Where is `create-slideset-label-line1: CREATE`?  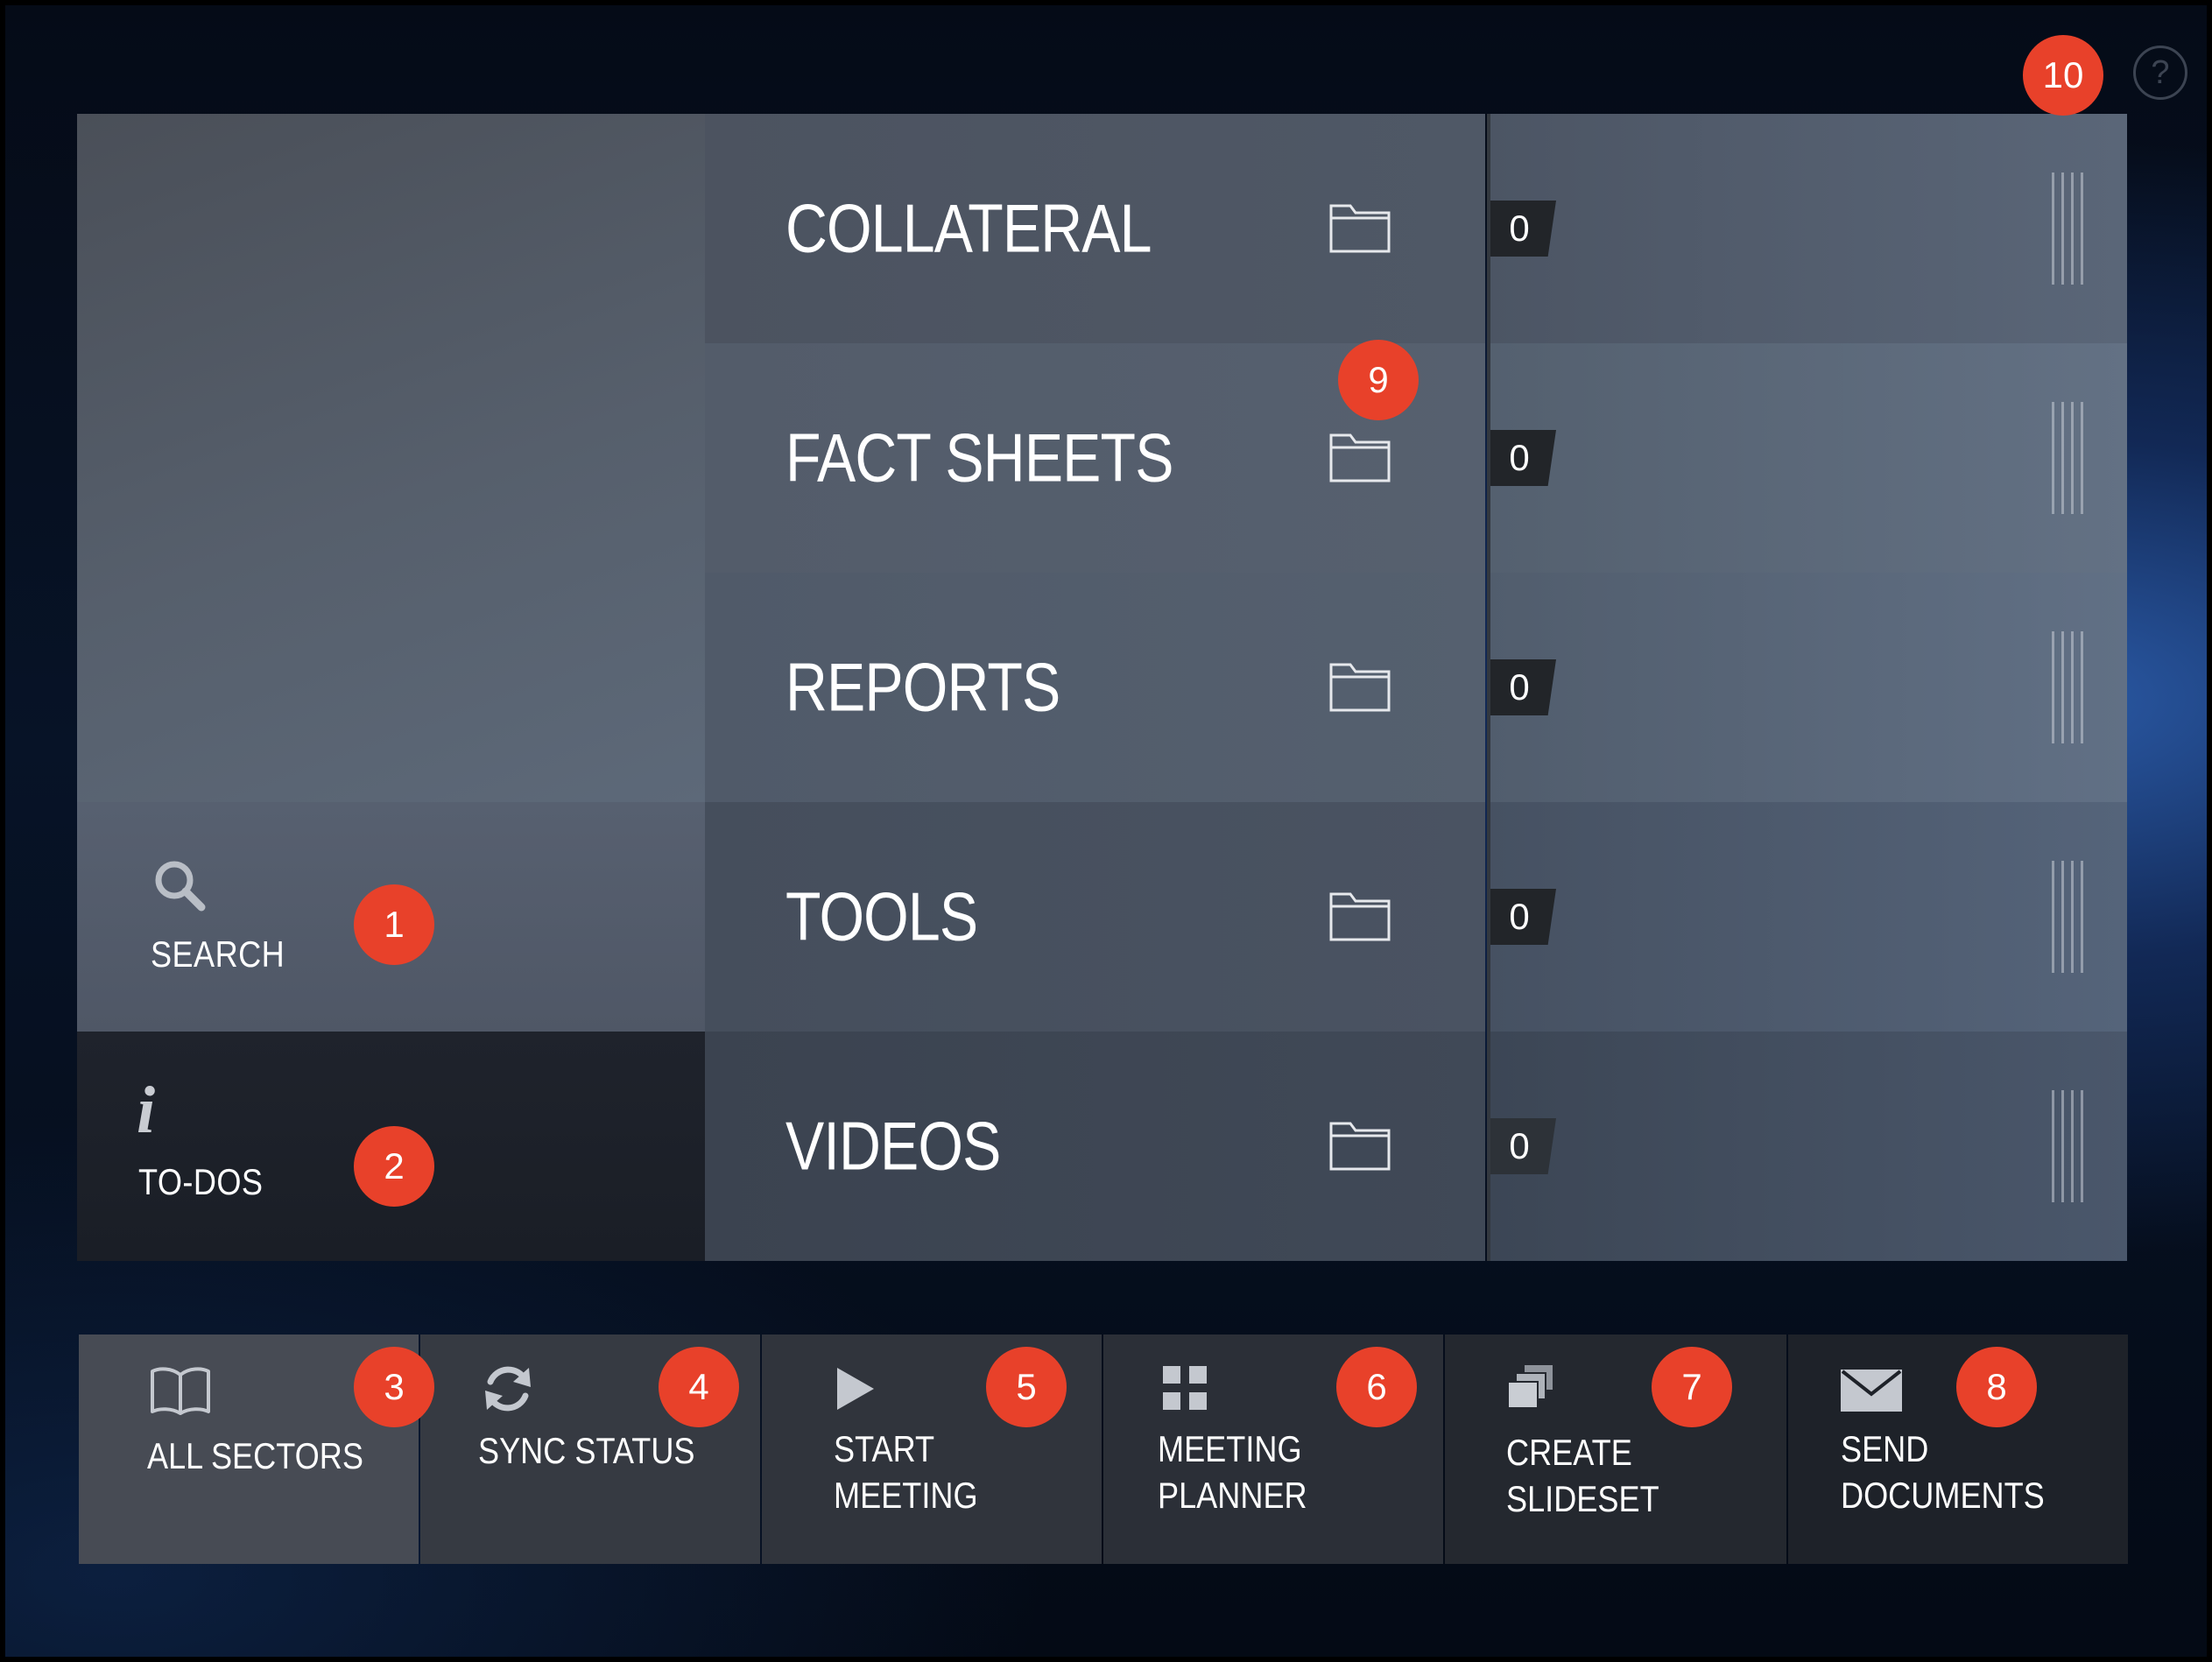
create-slideset-label-line1: CREATE is located at coordinates (1569, 1452).